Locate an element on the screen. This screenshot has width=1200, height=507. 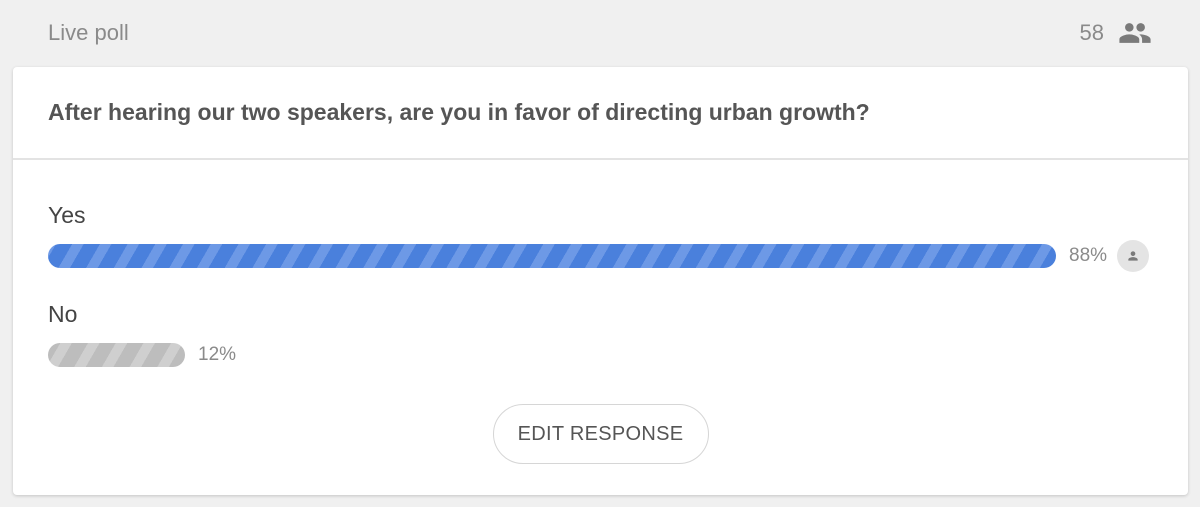
result-row: 12% is located at coordinates (600, 355).